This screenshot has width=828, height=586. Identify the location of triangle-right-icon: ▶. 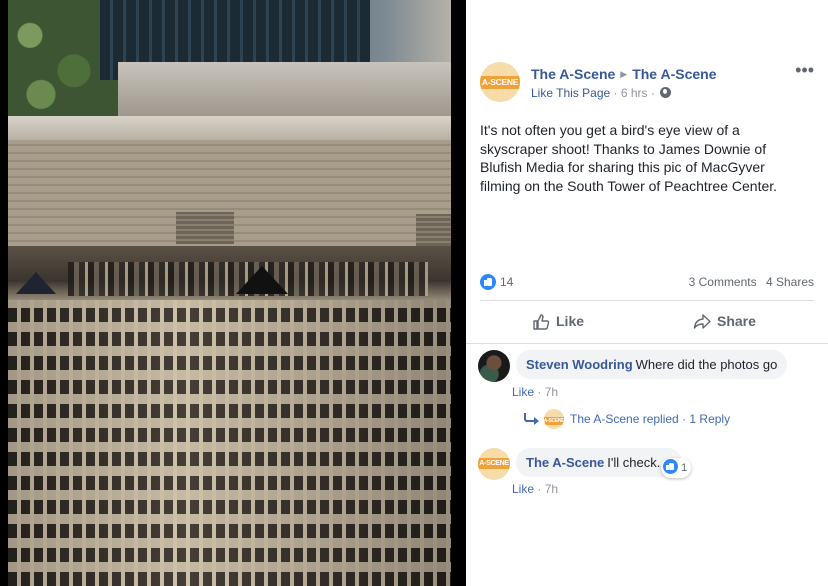
(624, 74).